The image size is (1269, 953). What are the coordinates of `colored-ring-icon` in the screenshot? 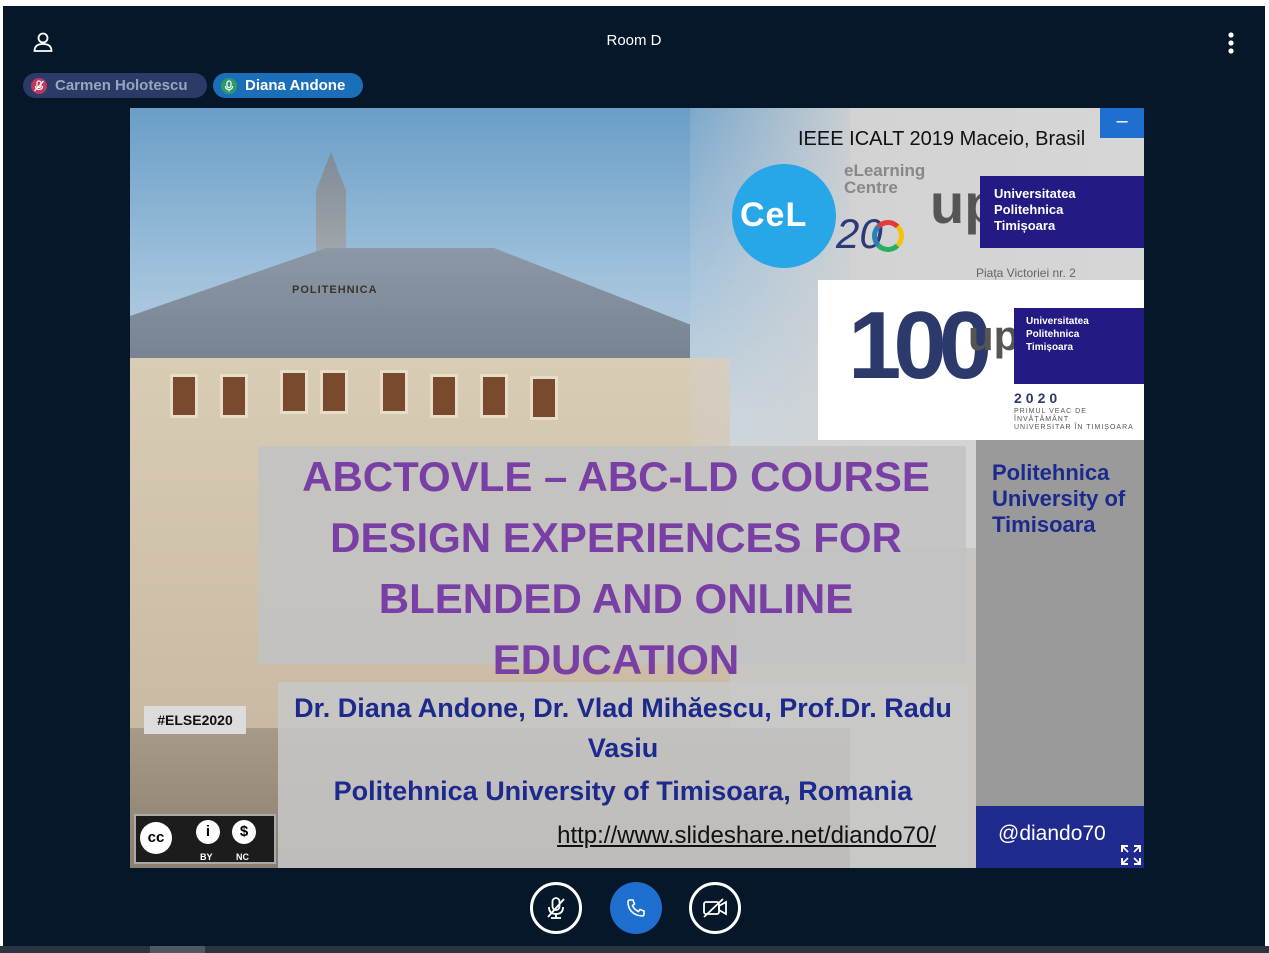 It's located at (888, 236).